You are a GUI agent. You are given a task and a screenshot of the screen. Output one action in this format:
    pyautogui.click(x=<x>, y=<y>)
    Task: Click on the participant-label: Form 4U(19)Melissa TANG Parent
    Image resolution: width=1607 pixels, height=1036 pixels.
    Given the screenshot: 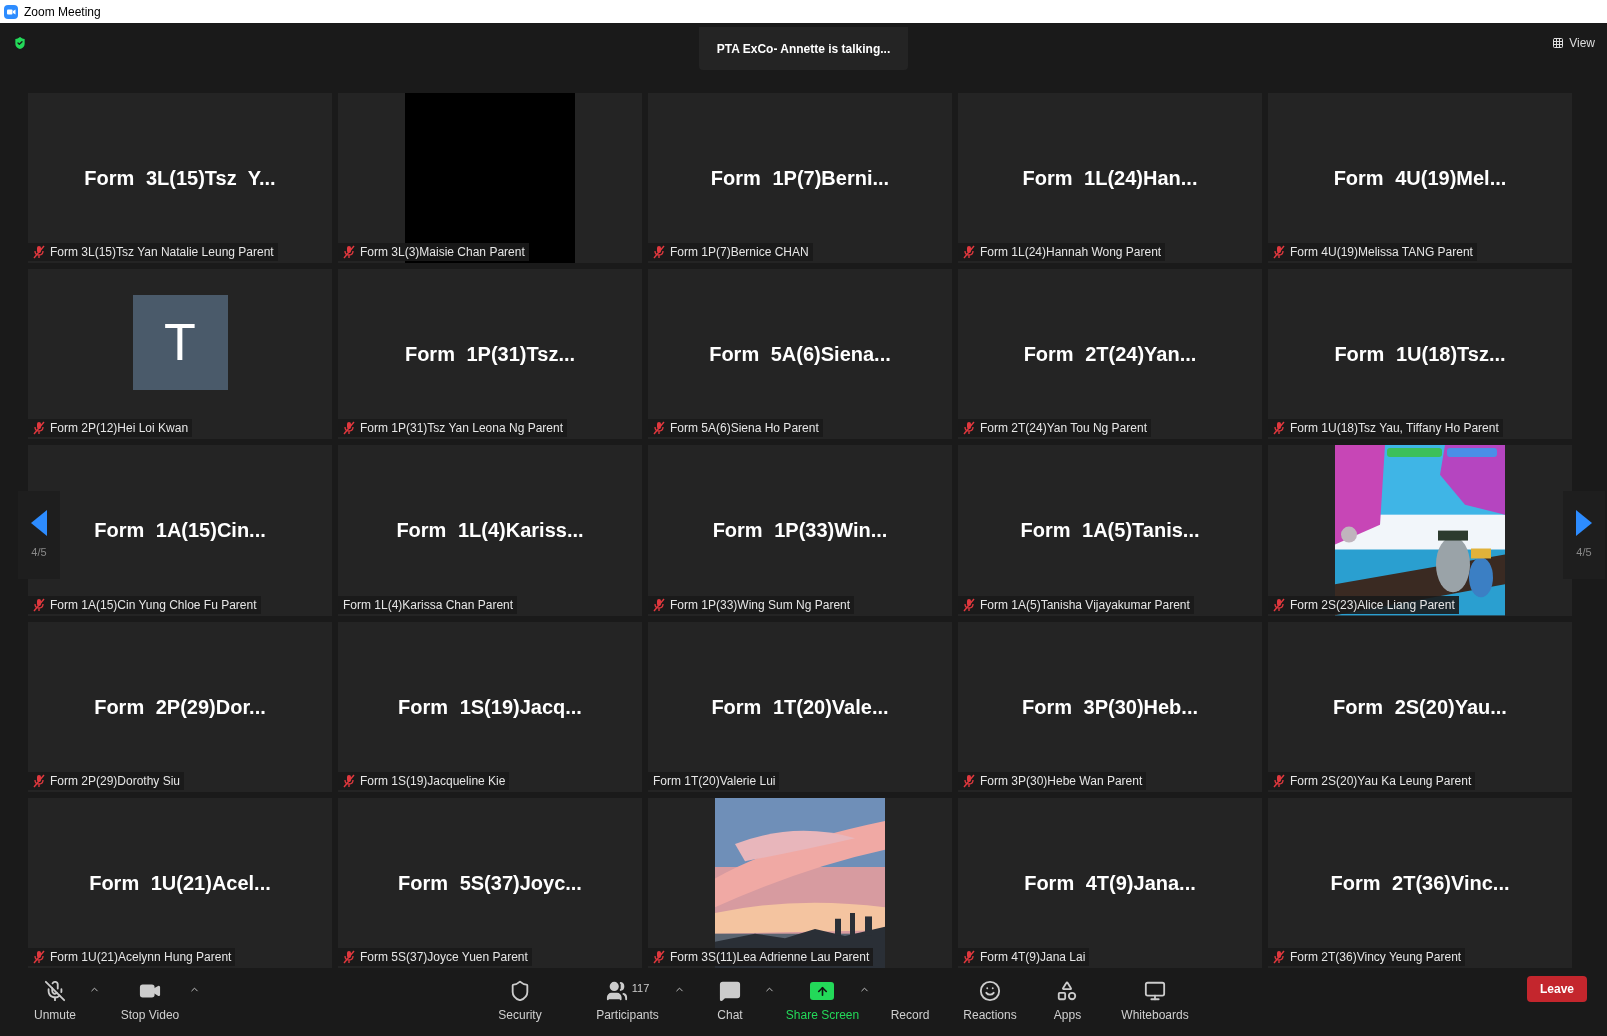 What is the action you would take?
    pyautogui.click(x=1381, y=253)
    